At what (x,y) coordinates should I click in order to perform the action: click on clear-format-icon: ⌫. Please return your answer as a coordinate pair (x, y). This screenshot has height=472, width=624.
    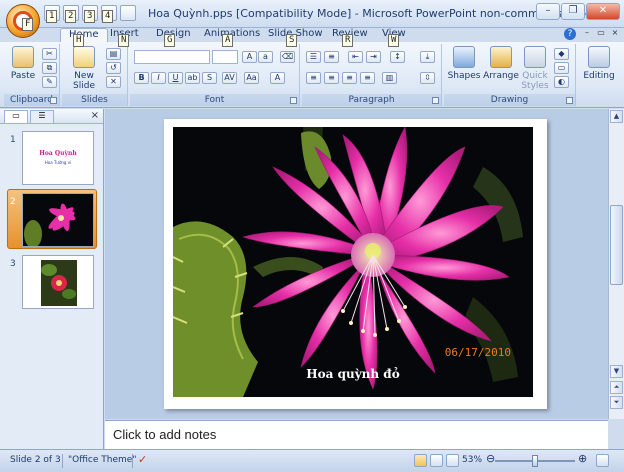
    Looking at the image, I should click on (287, 57).